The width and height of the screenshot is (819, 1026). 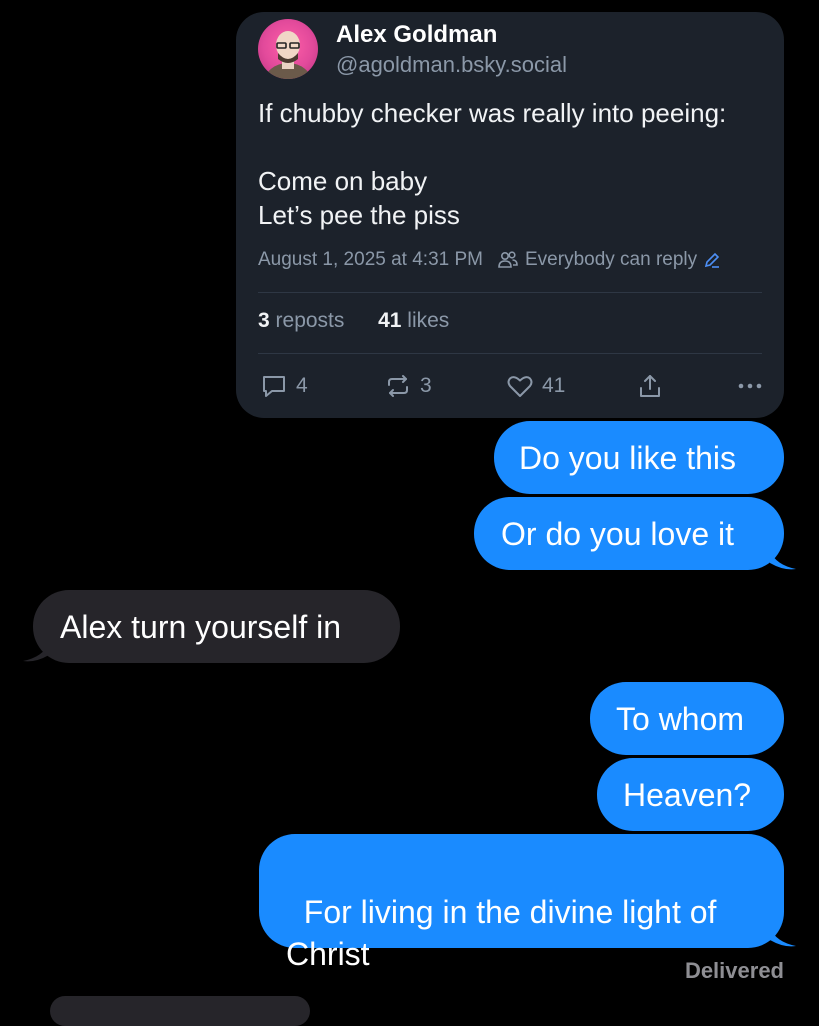 What do you see at coordinates (370, 259) in the screenshot?
I see `post-timestamp: August 1, 2025 at 4:31 PM` at bounding box center [370, 259].